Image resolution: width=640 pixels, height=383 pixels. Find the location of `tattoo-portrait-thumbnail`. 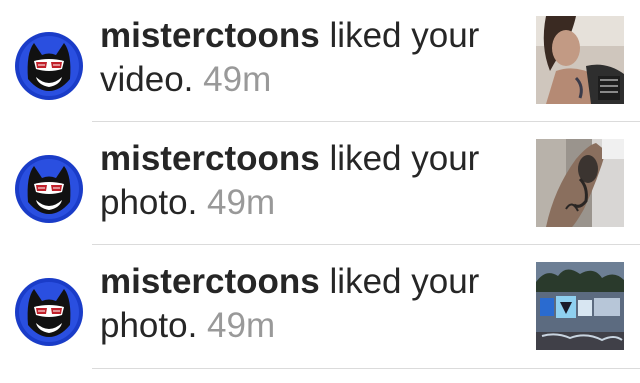

tattoo-portrait-thumbnail is located at coordinates (580, 60).